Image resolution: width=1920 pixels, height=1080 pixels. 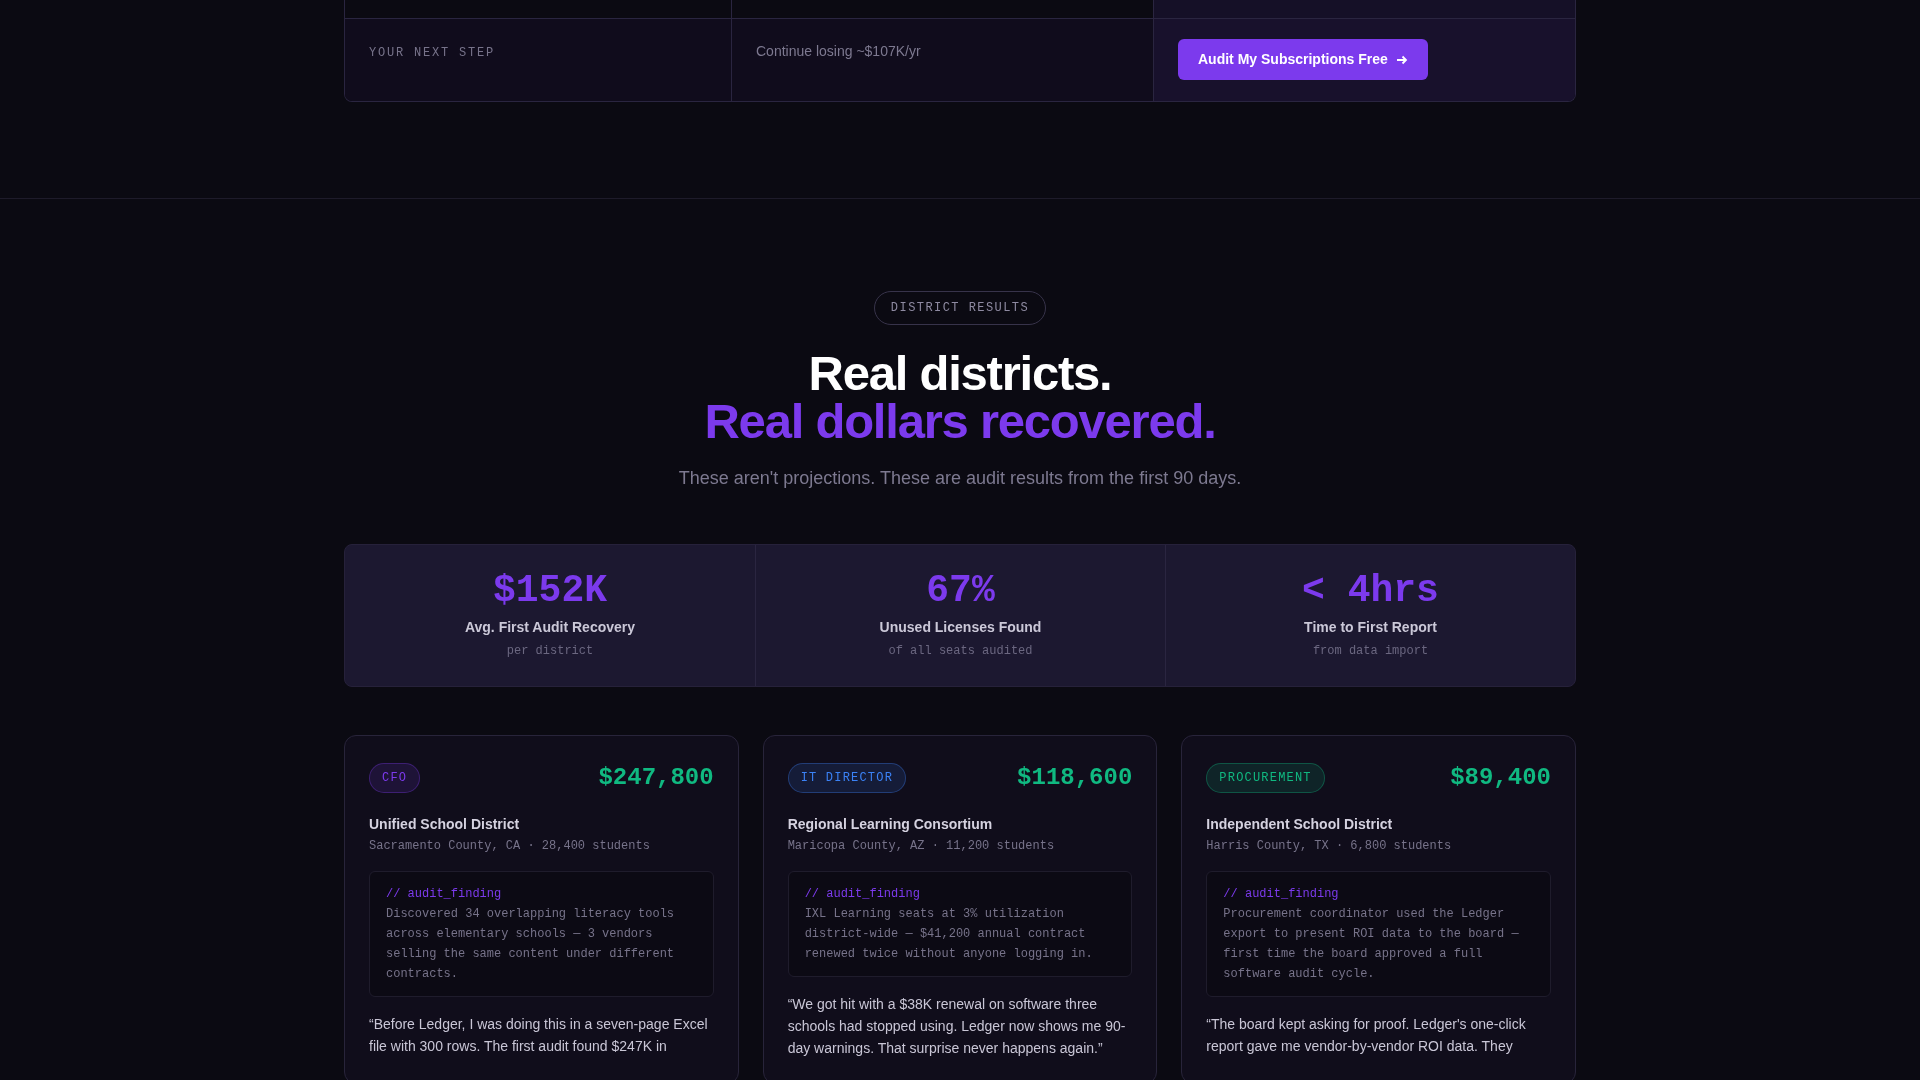 What do you see at coordinates (1329, 846) in the screenshot?
I see `district-meta: Harris County, TX · 6,800 students` at bounding box center [1329, 846].